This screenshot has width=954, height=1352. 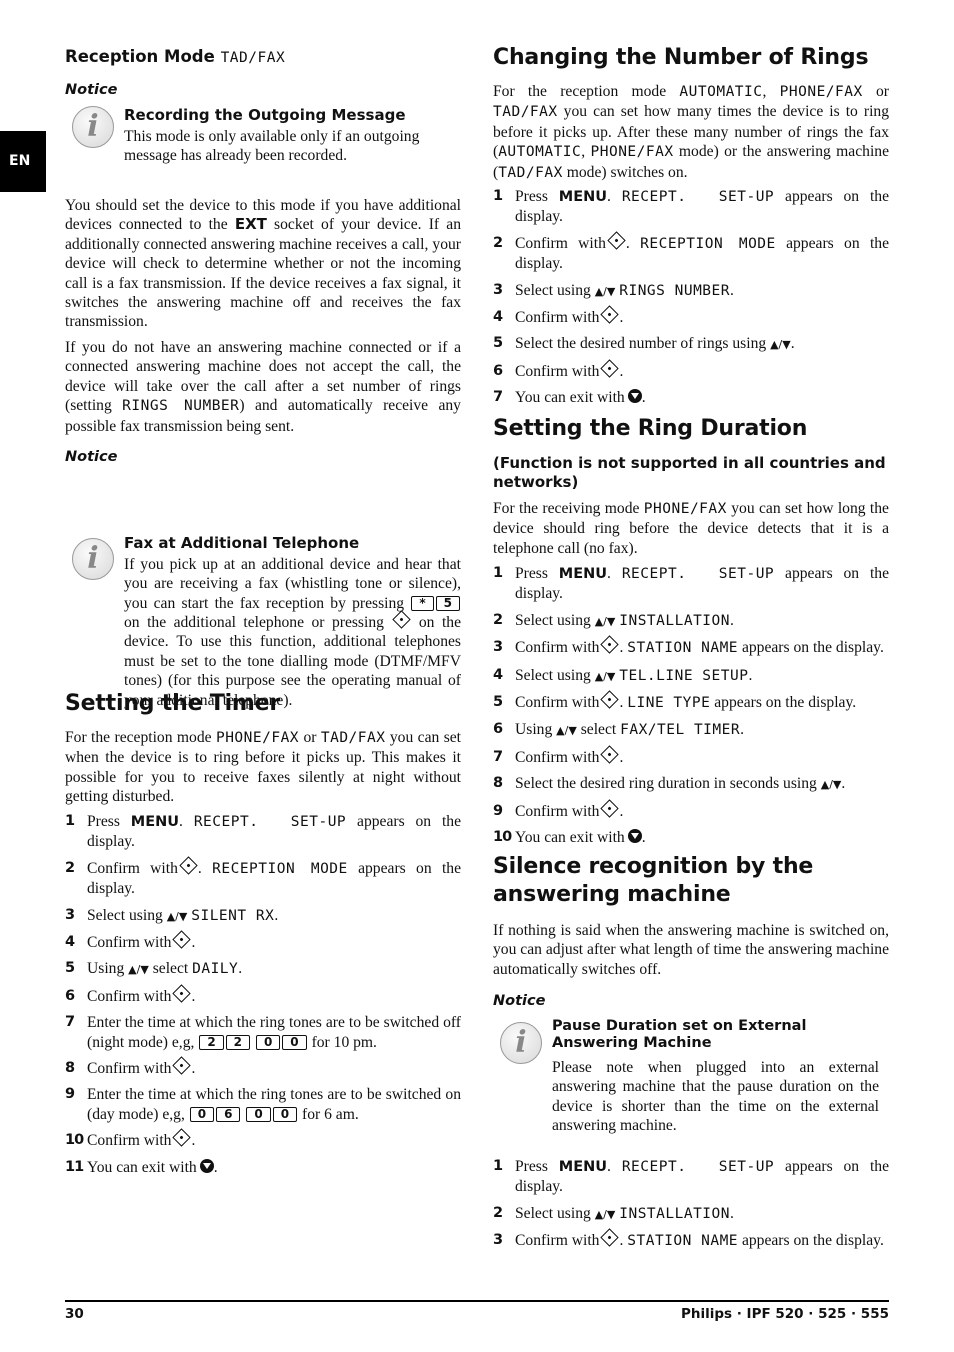 What do you see at coordinates (74, 1314) in the screenshot?
I see `page-number: 30` at bounding box center [74, 1314].